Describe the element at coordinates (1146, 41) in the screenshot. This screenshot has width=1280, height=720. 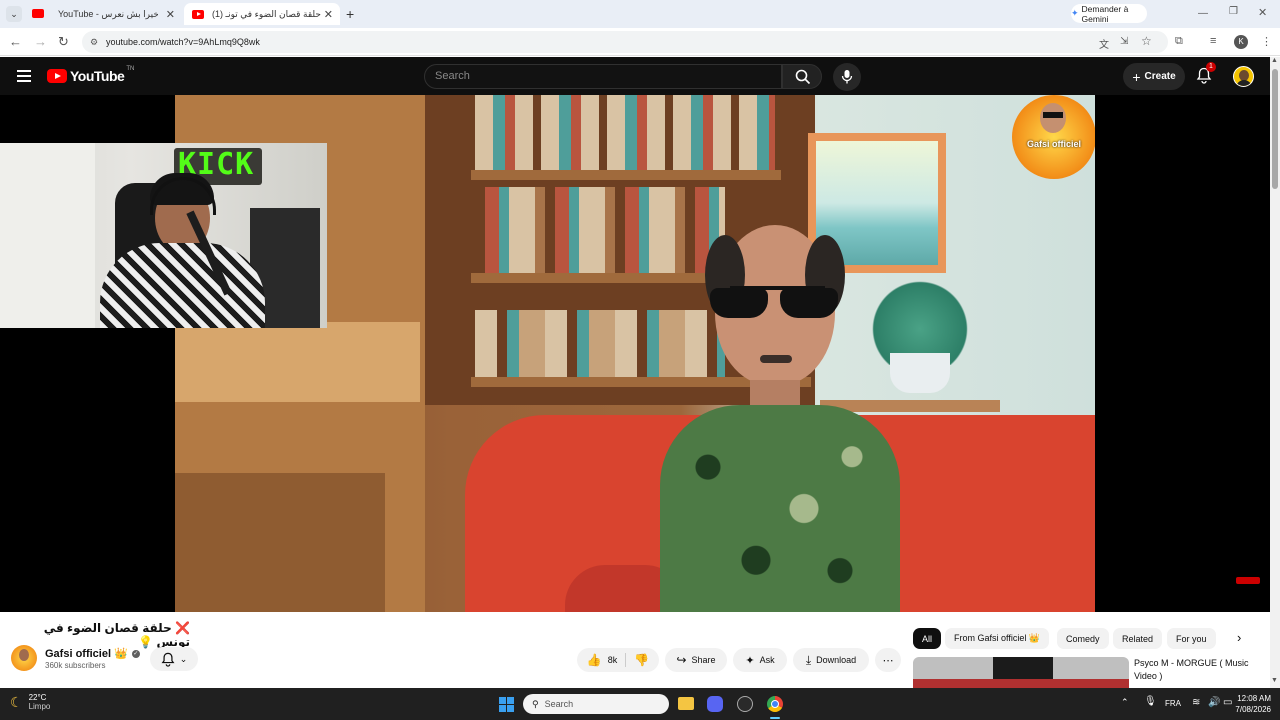
I see `bookmark-star-icon: ☆` at that location.